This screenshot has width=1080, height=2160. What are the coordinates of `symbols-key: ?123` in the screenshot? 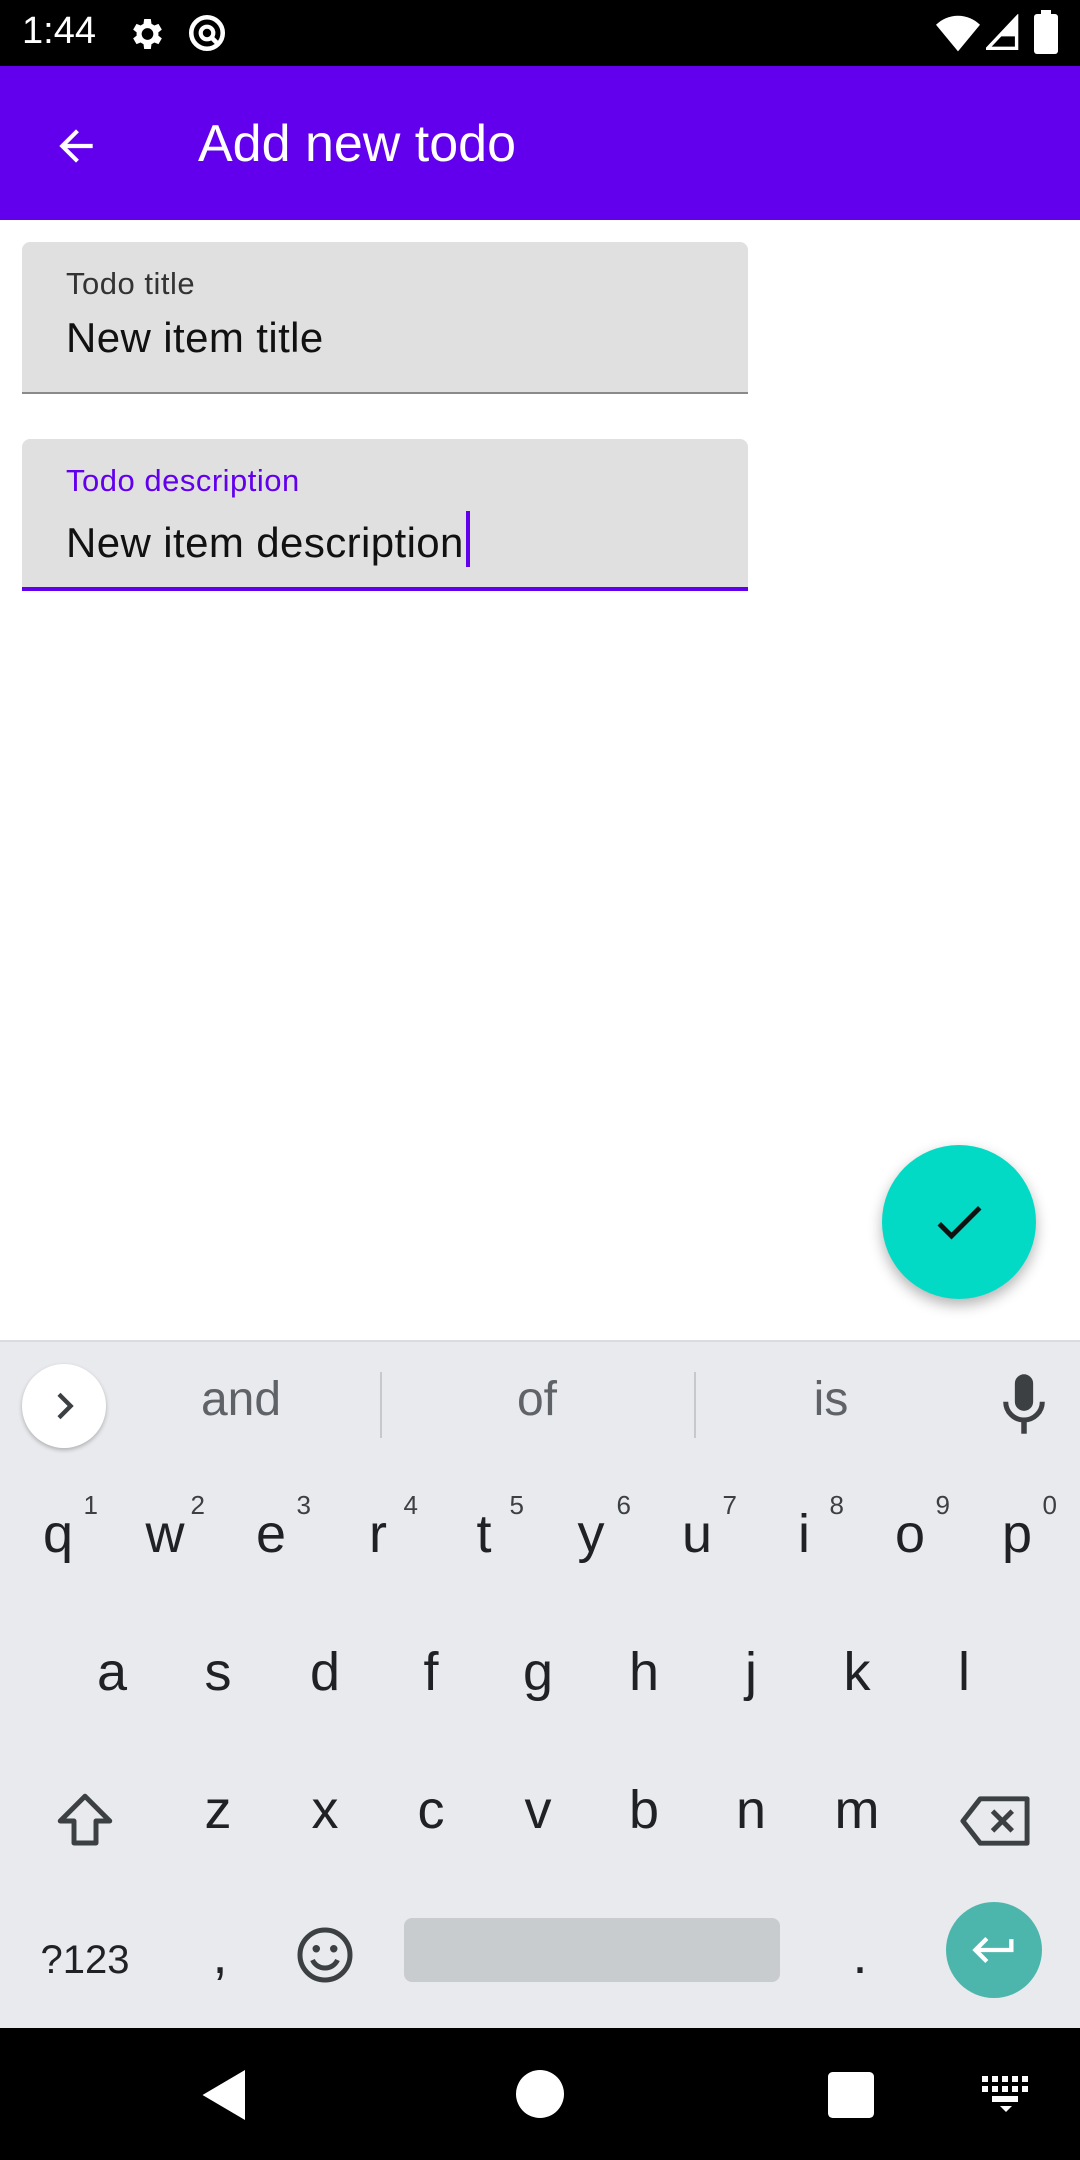 It's located at (85, 1960).